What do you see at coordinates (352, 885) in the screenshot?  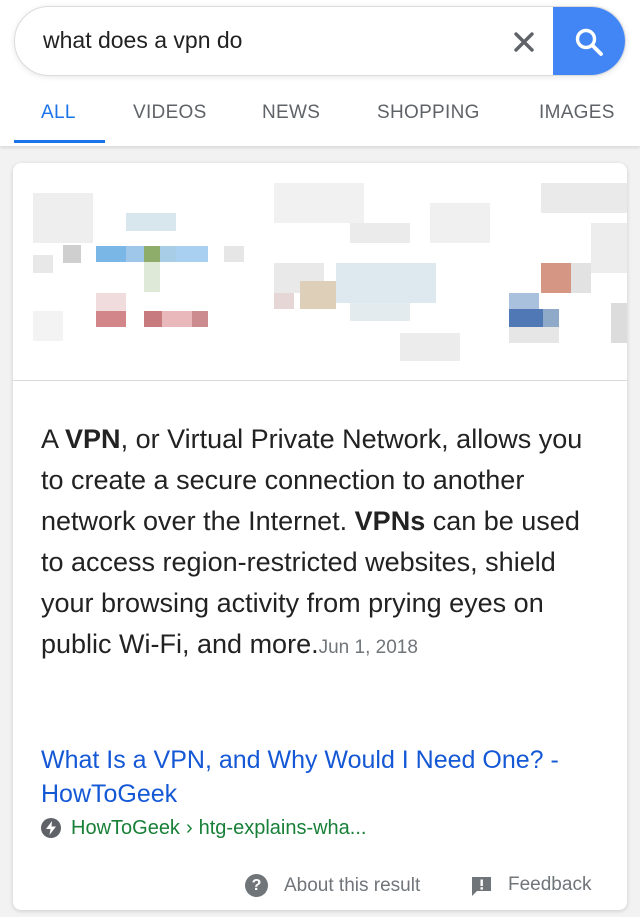 I see `about-label: About this result` at bounding box center [352, 885].